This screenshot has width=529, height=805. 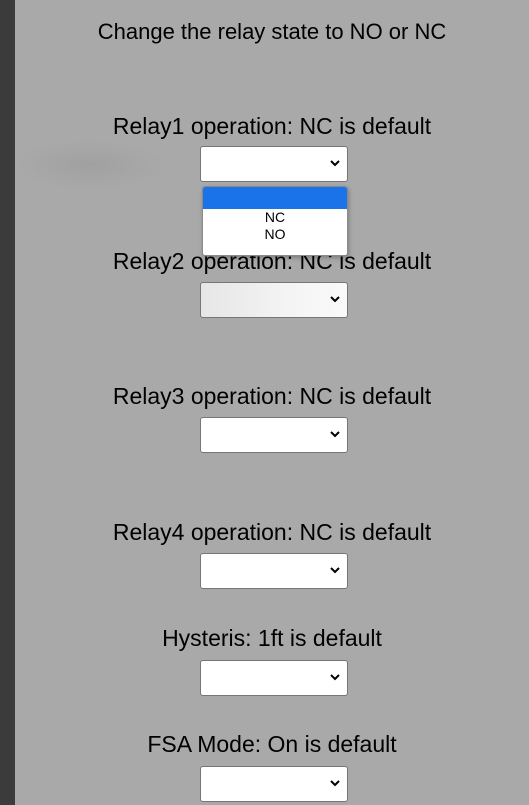 I want to click on fsa-mode-select, so click(x=274, y=784).